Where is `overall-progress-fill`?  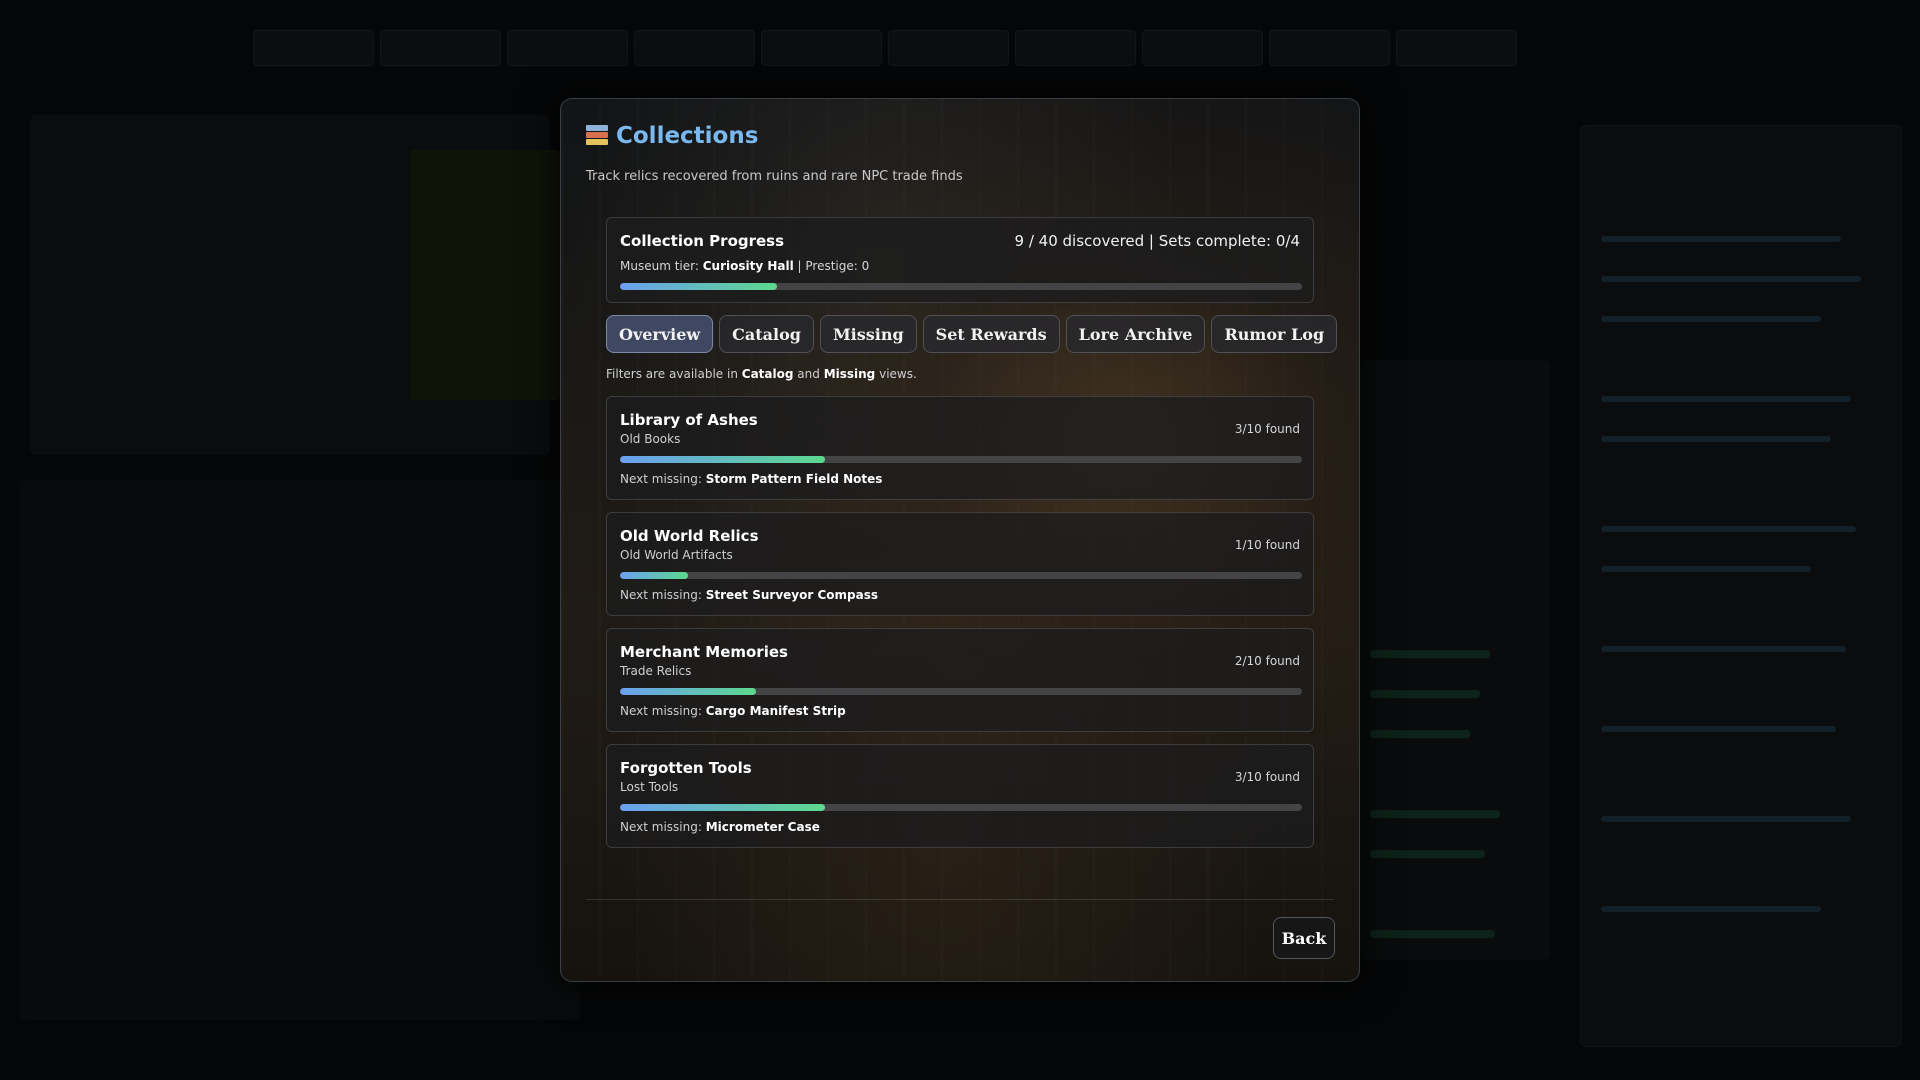
overall-progress-fill is located at coordinates (698, 286).